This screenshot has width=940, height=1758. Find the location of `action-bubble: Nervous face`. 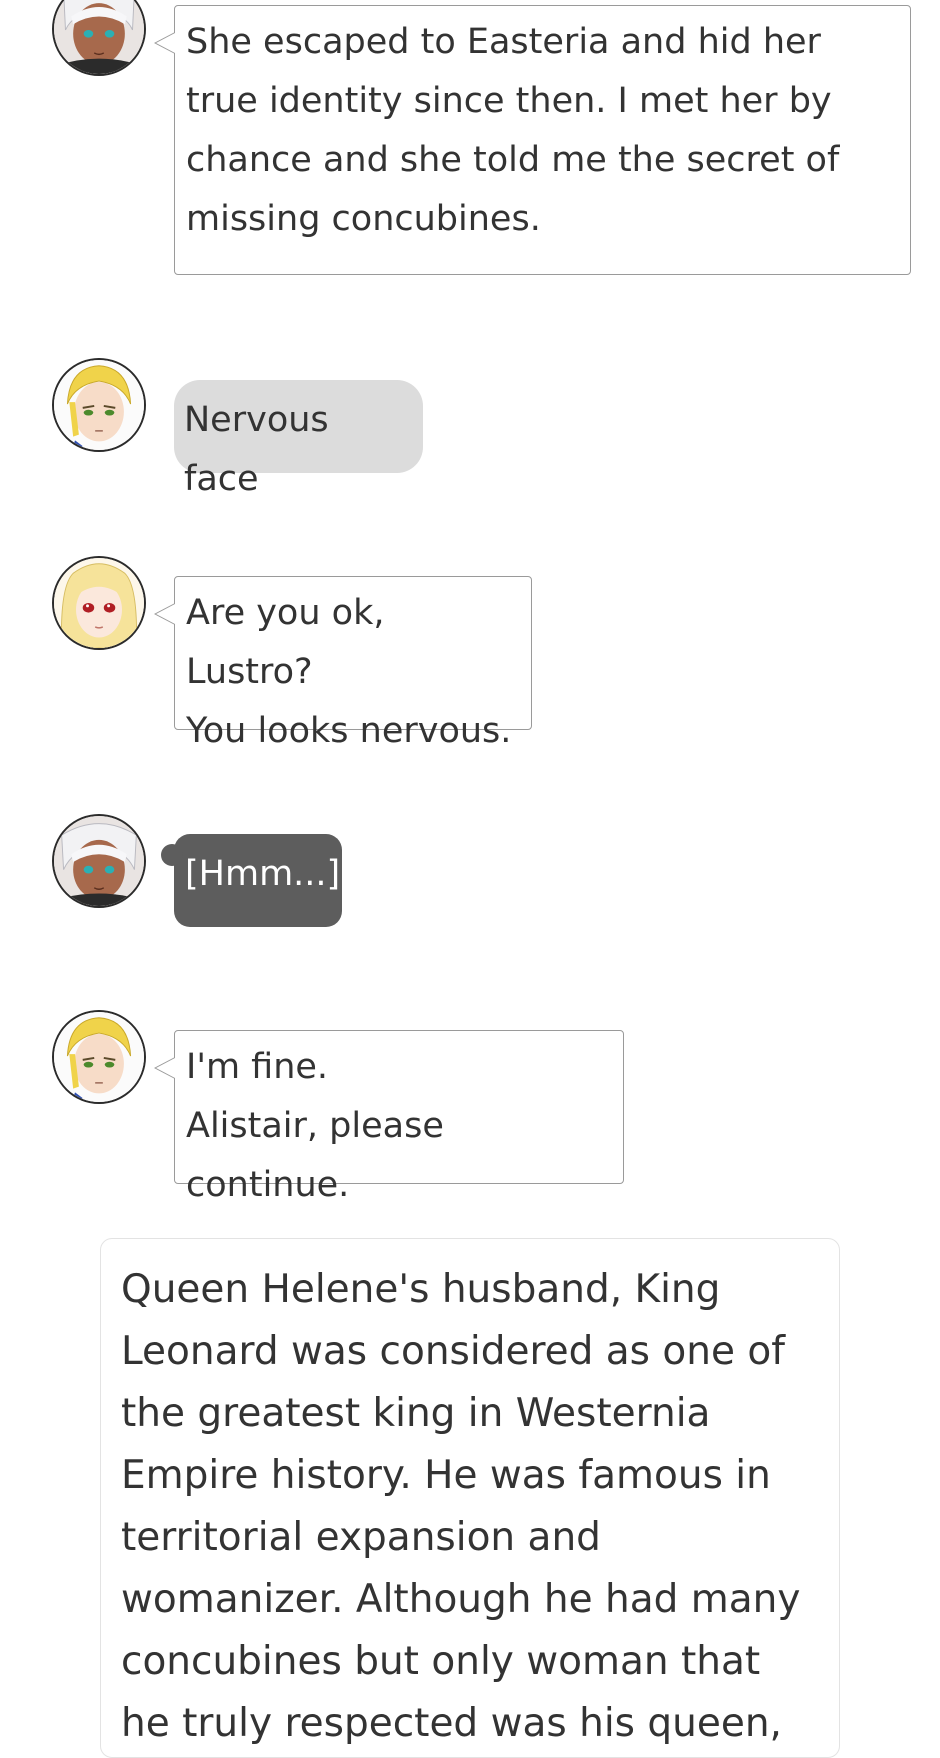

action-bubble: Nervous face is located at coordinates (298, 439).